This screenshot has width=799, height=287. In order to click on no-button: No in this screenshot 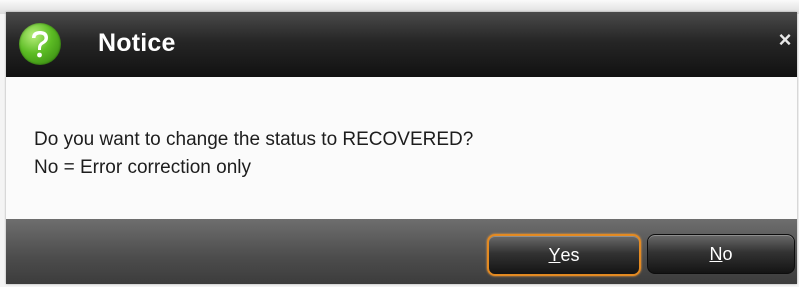, I will do `click(721, 254)`.